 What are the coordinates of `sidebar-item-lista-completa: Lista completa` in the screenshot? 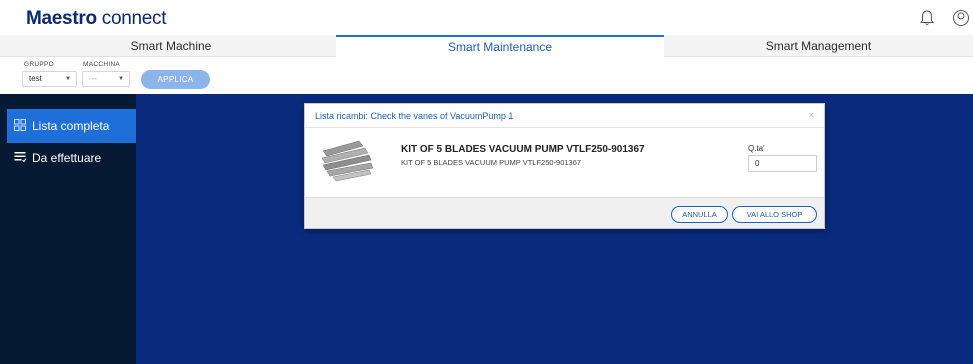 It's located at (71, 126).